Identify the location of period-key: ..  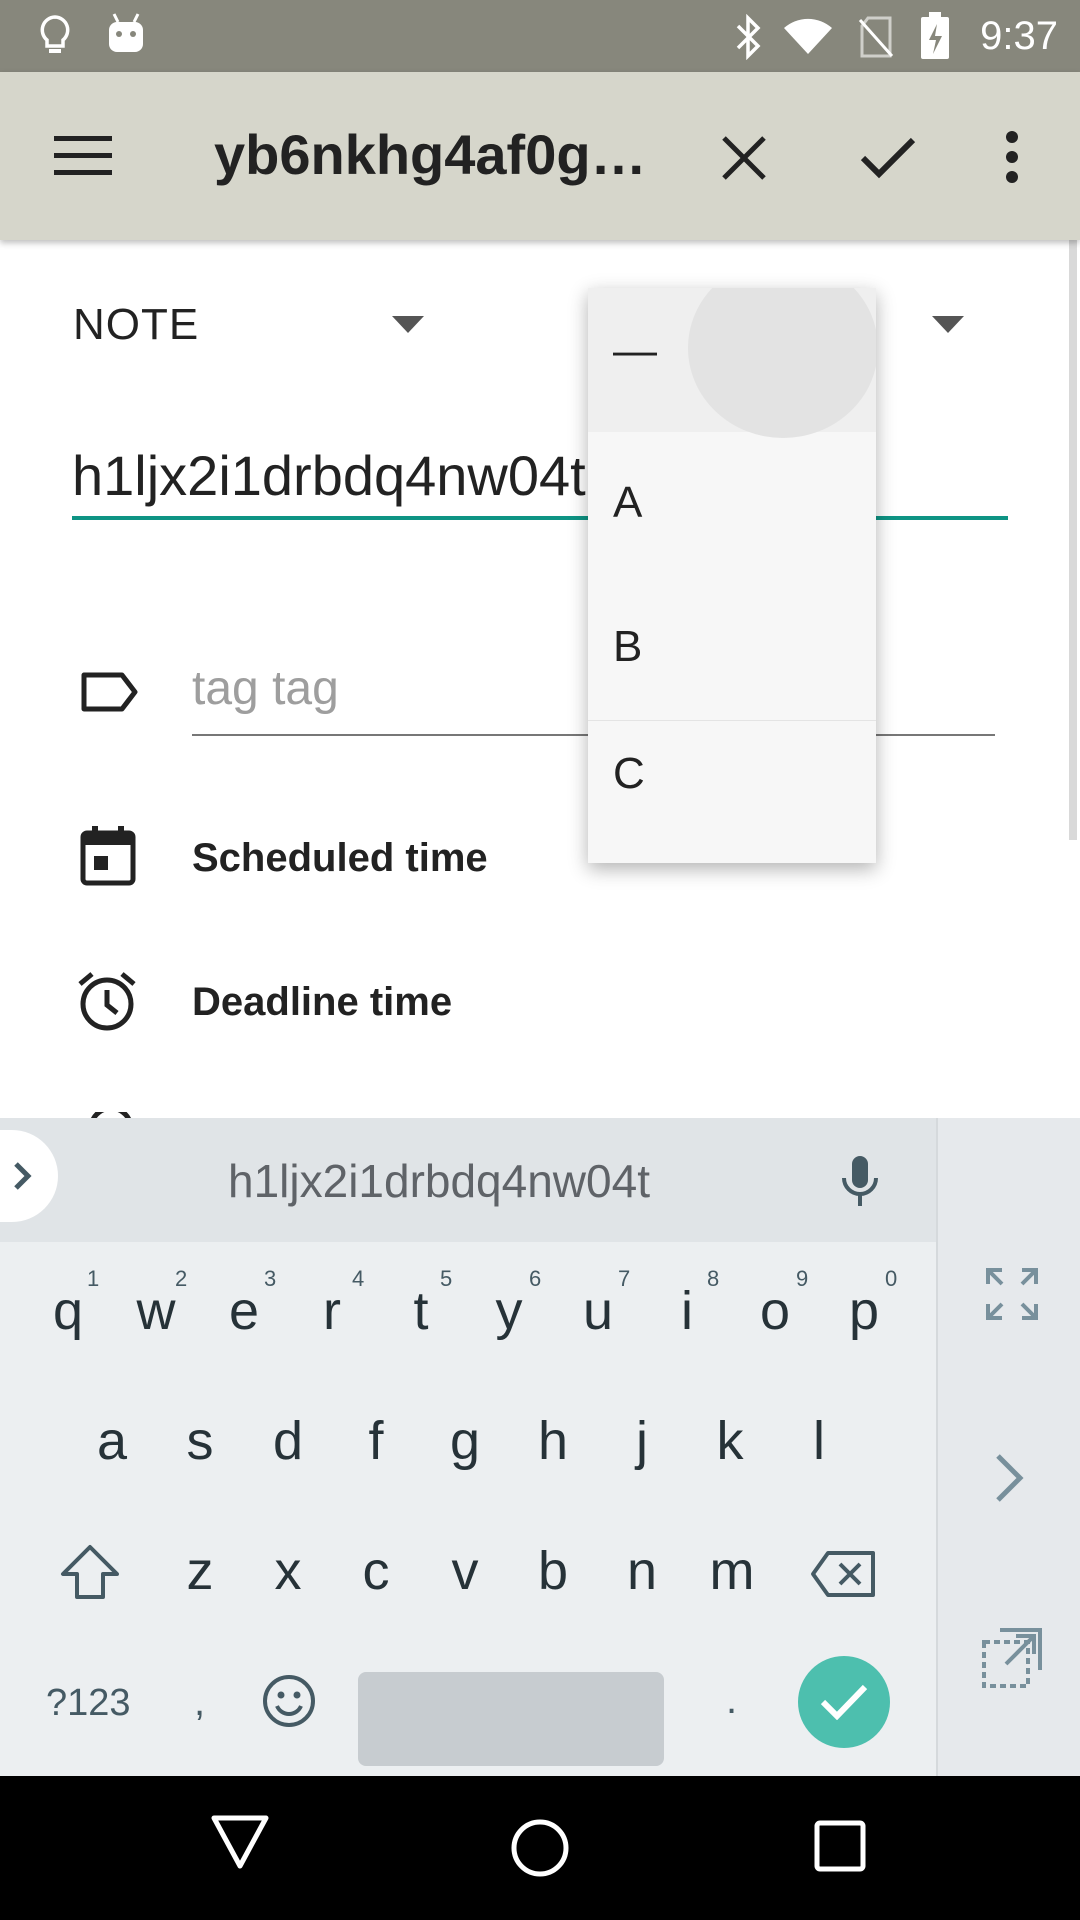
(731, 1700).